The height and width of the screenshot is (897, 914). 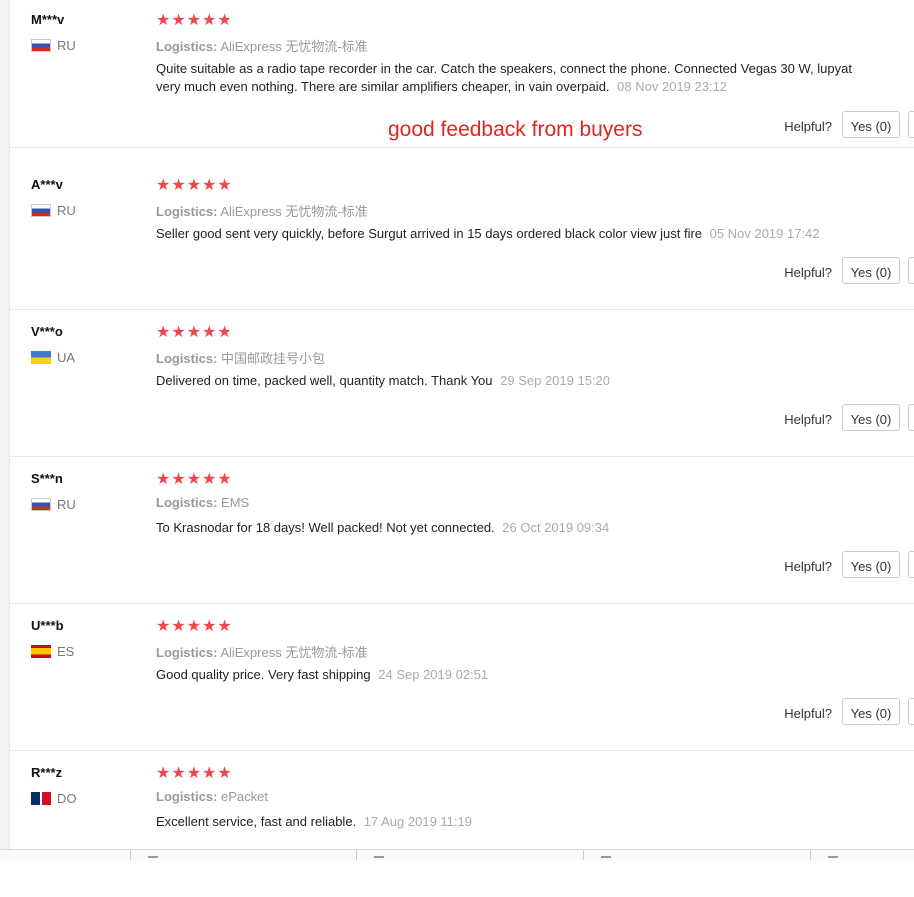 I want to click on review-date: 24 Sep 2019 02:51, so click(x=433, y=674).